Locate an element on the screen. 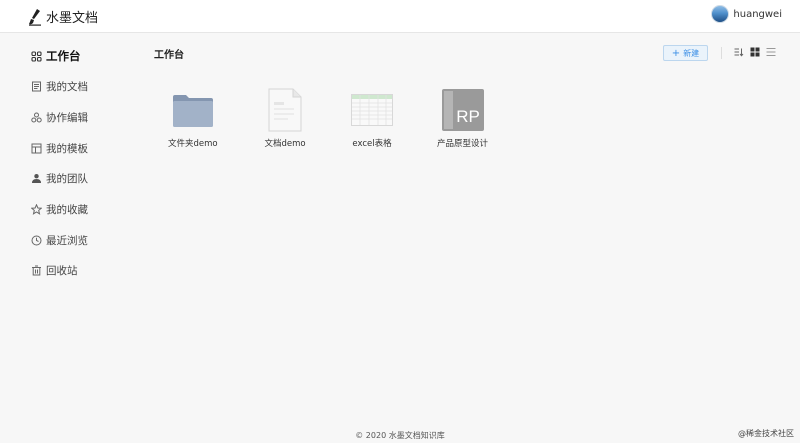 Image resolution: width=800 pixels, height=443 pixels. new-button: + 新建 is located at coordinates (685, 53).